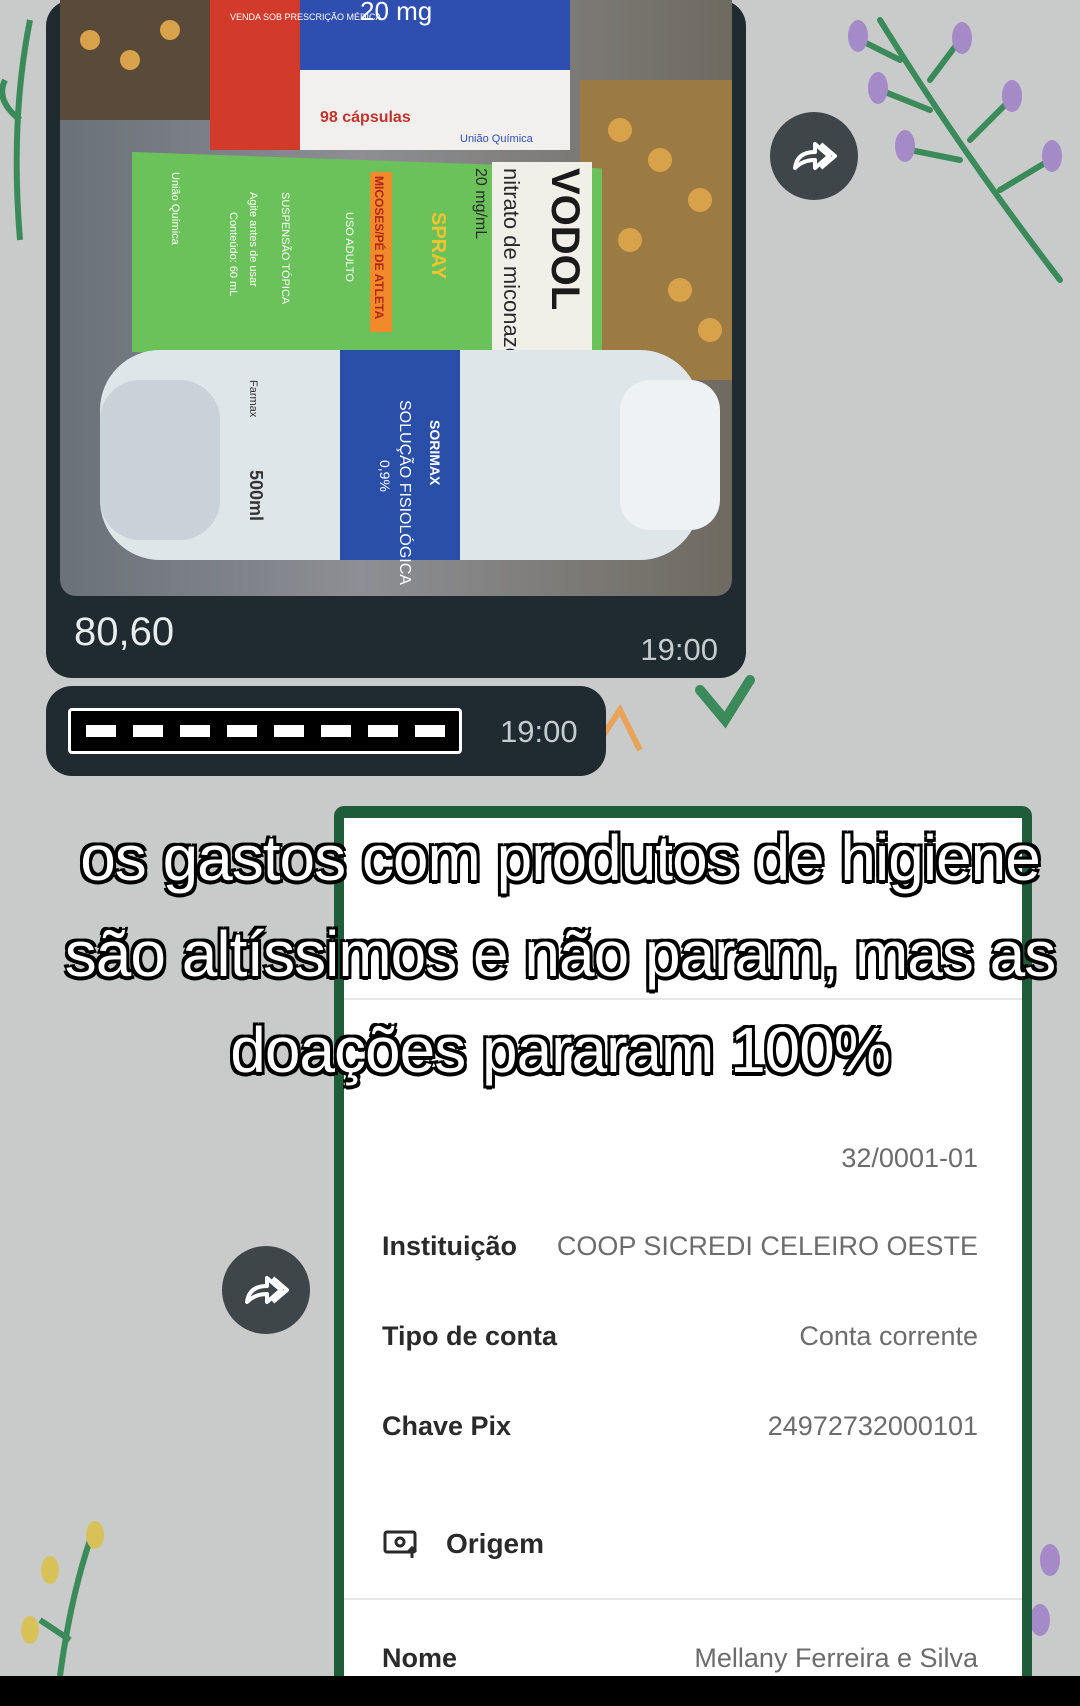 This screenshot has height=1706, width=1080. Describe the element at coordinates (233, 254) in the screenshot. I see `vodol-content: Conteúdo: 60 mL` at that location.